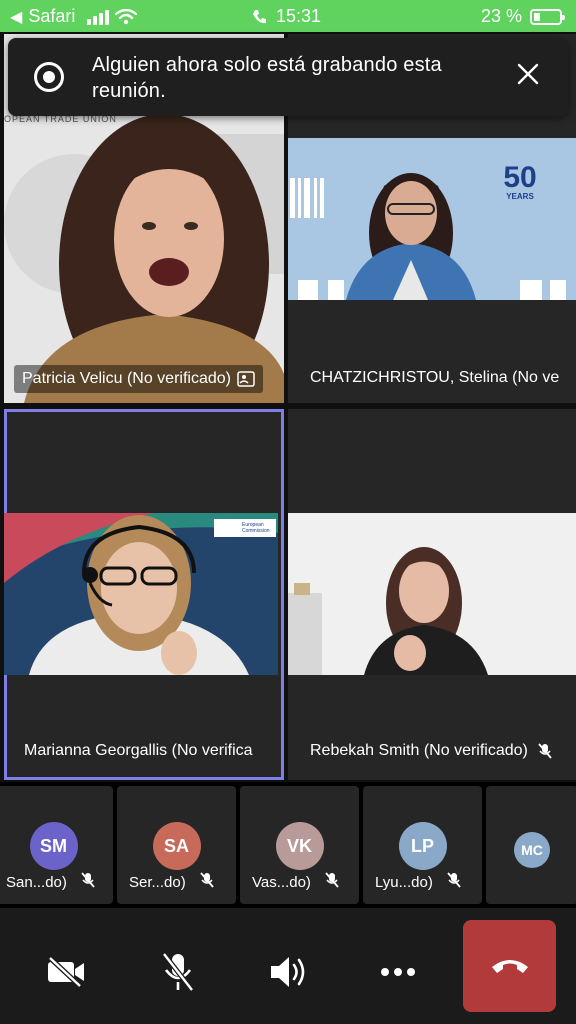  I want to click on back-to-app: ◀ Safari, so click(74, 16).